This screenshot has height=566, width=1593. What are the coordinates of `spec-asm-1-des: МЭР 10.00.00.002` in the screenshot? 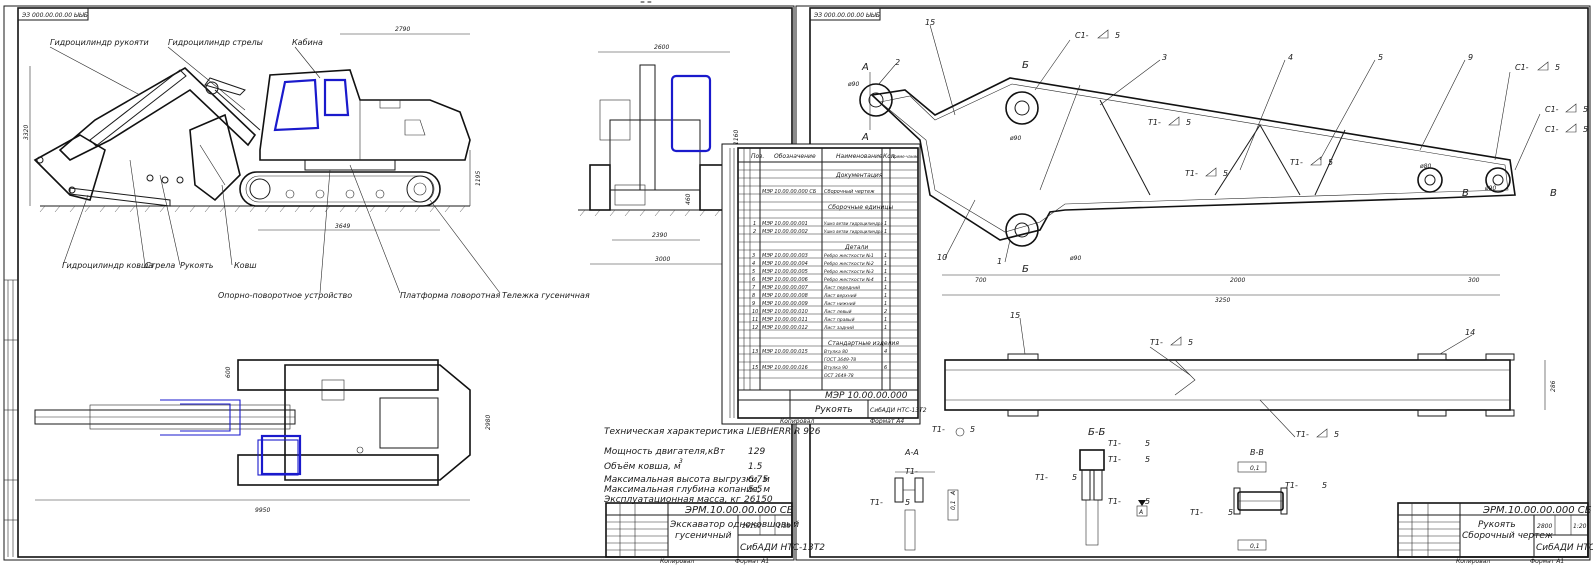 It's located at (785, 232).